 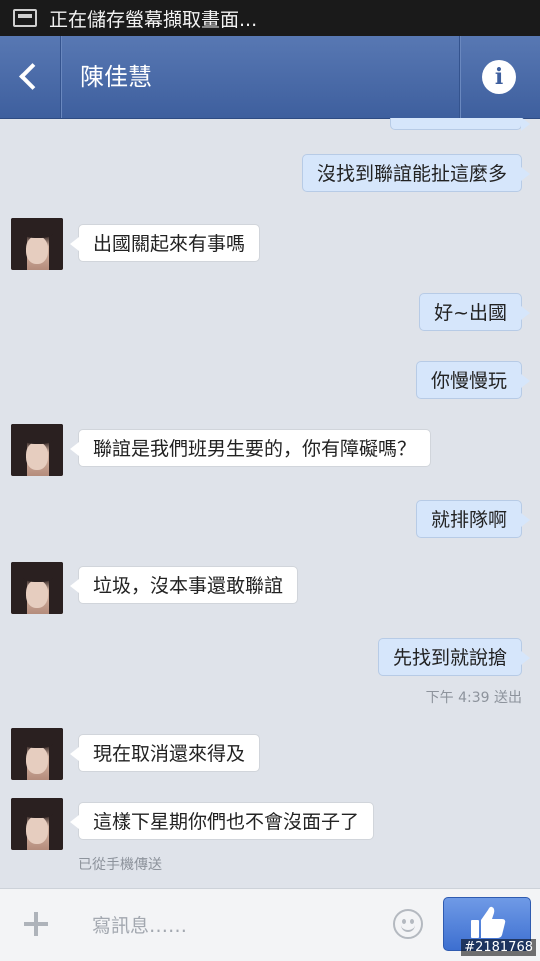 What do you see at coordinates (36, 924) in the screenshot?
I see `plus-icon` at bounding box center [36, 924].